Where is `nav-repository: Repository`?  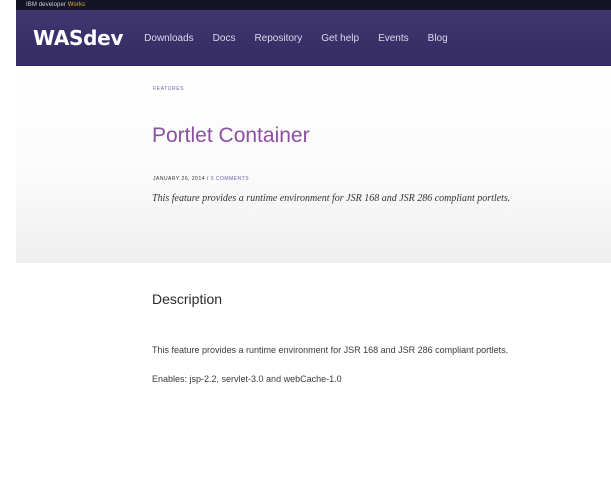 nav-repository: Repository is located at coordinates (278, 38).